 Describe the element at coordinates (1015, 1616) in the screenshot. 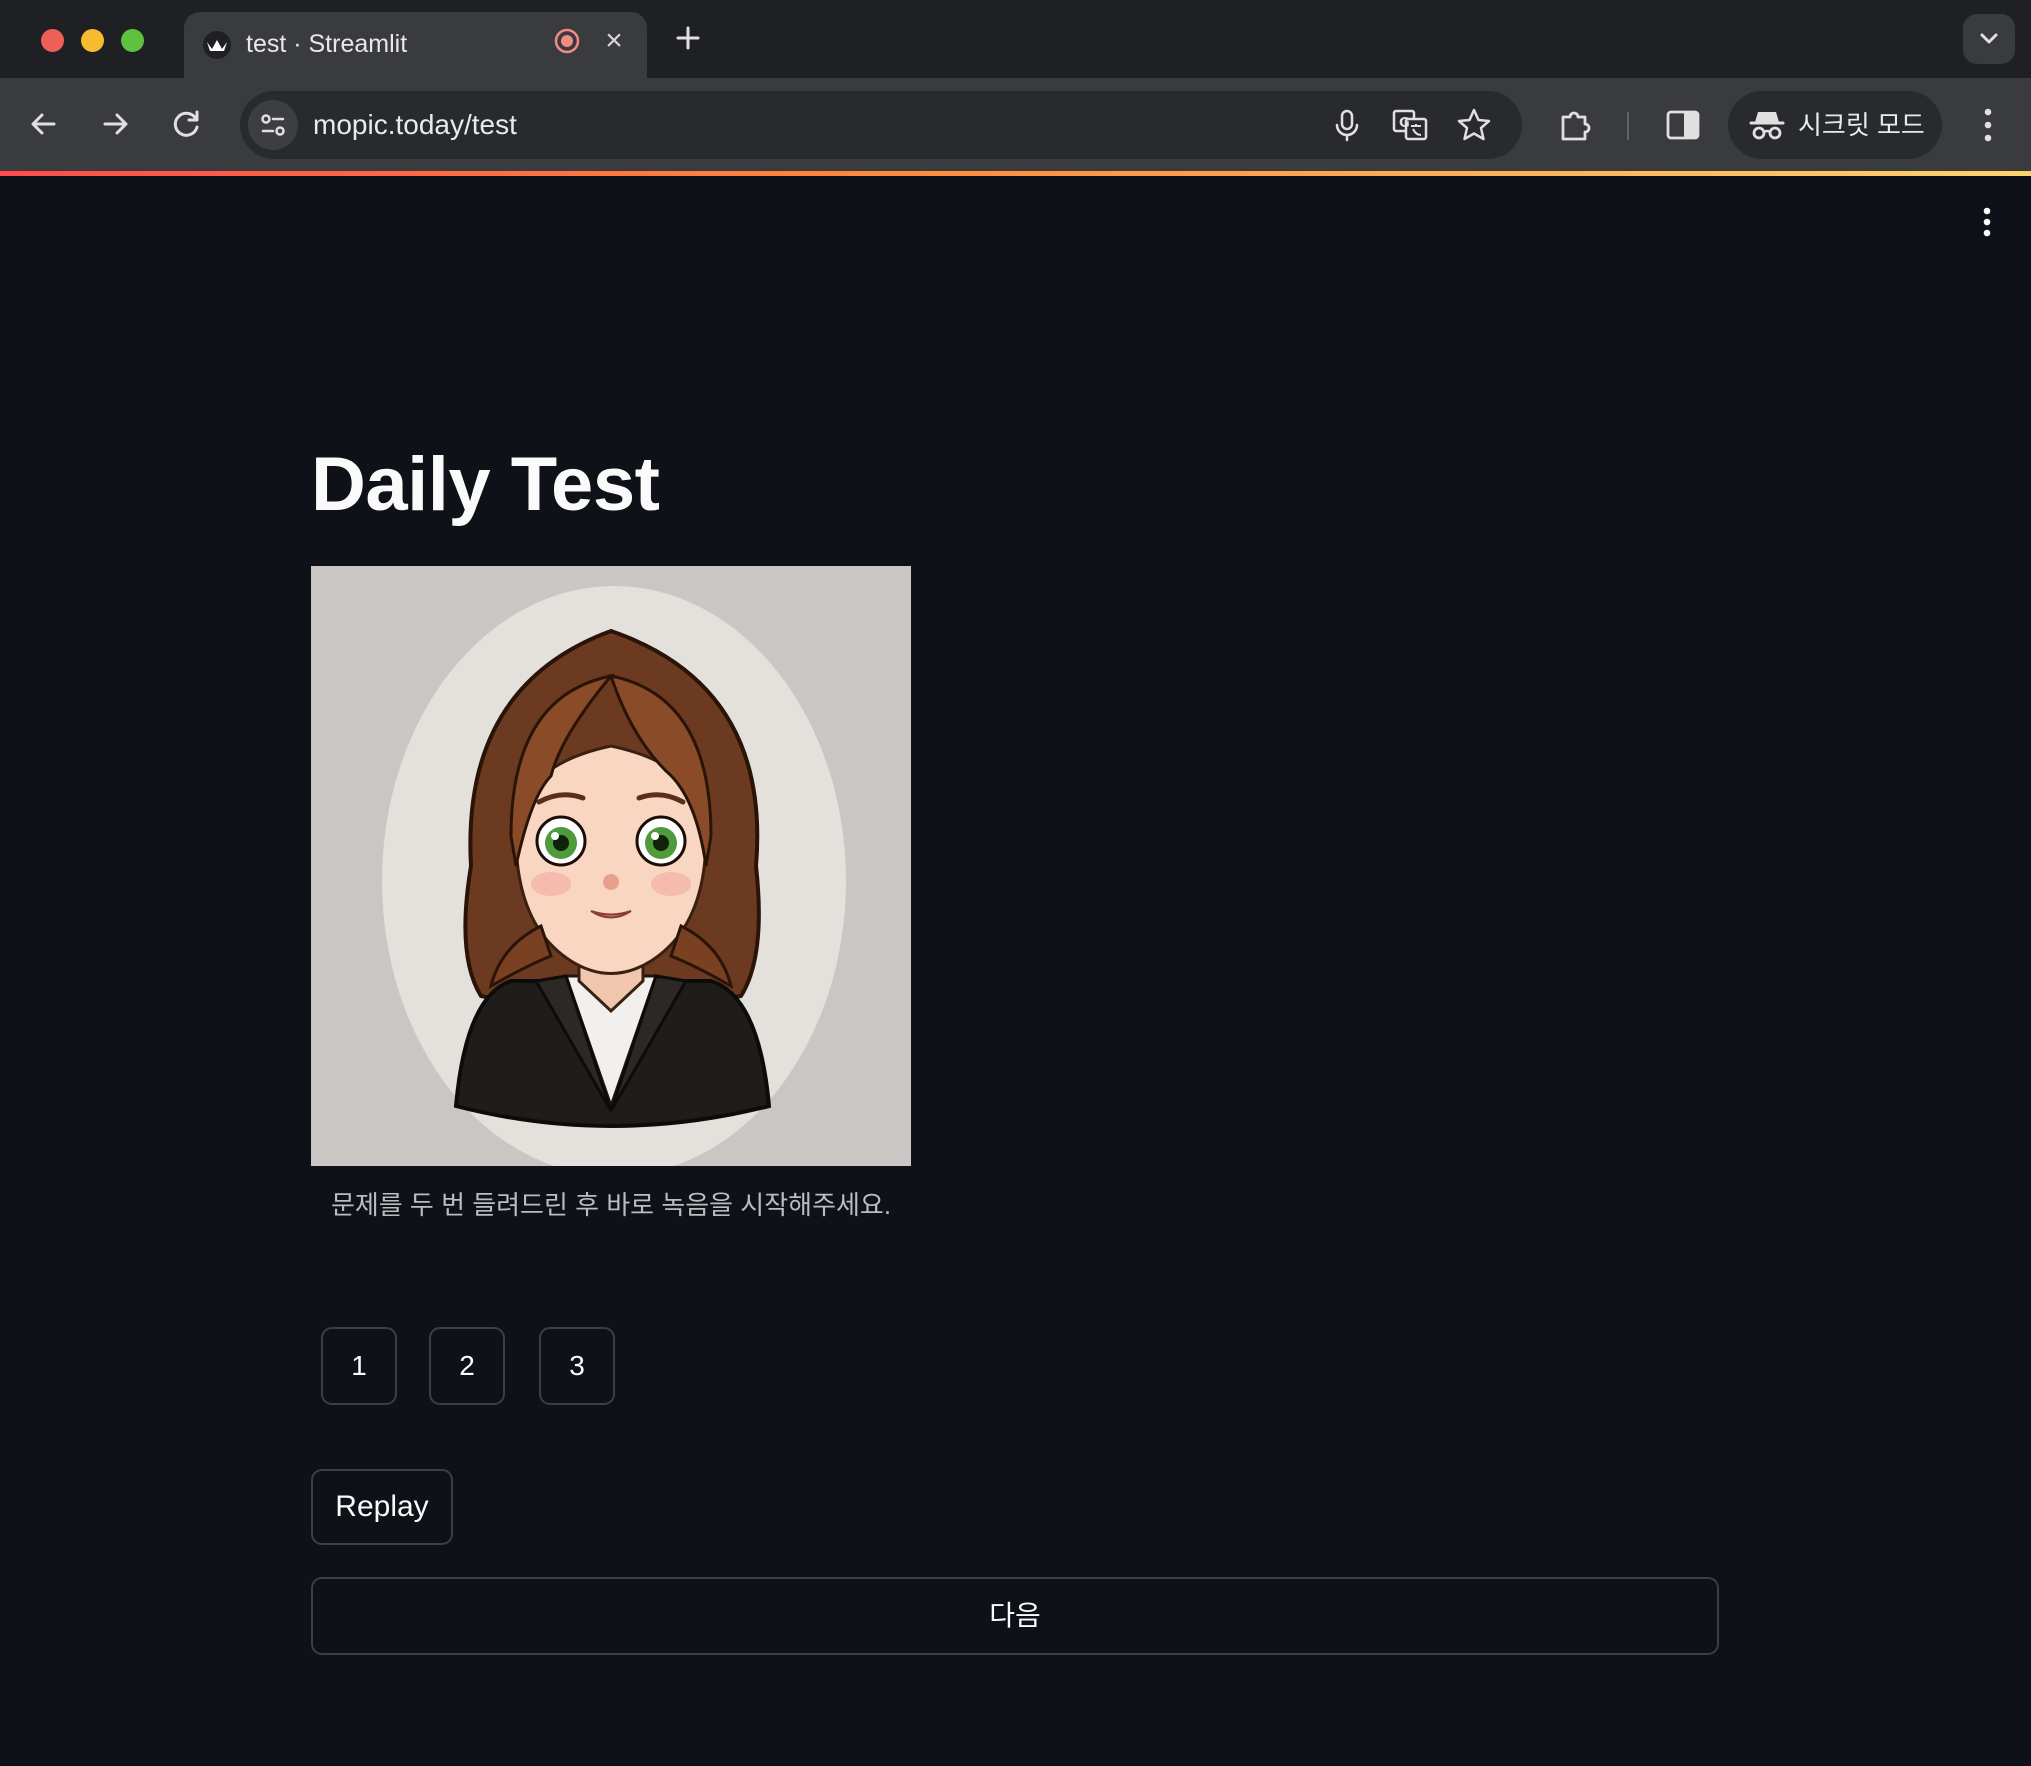

I see `next-button: 다음` at that location.